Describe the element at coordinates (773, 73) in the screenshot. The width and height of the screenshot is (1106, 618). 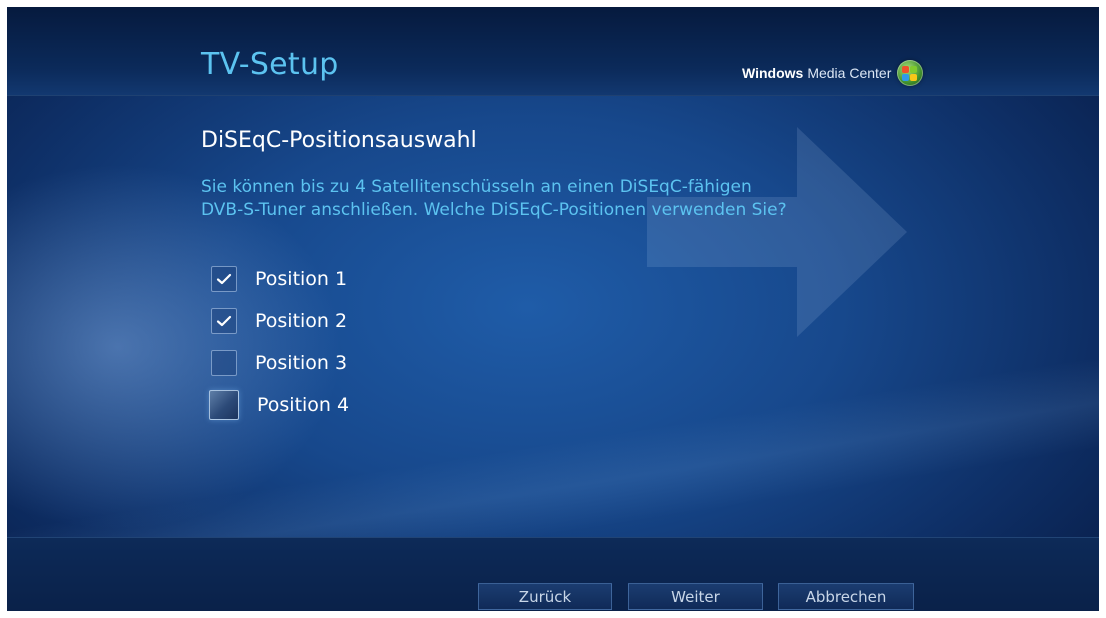
I see `brand-name-bold: Windows` at that location.